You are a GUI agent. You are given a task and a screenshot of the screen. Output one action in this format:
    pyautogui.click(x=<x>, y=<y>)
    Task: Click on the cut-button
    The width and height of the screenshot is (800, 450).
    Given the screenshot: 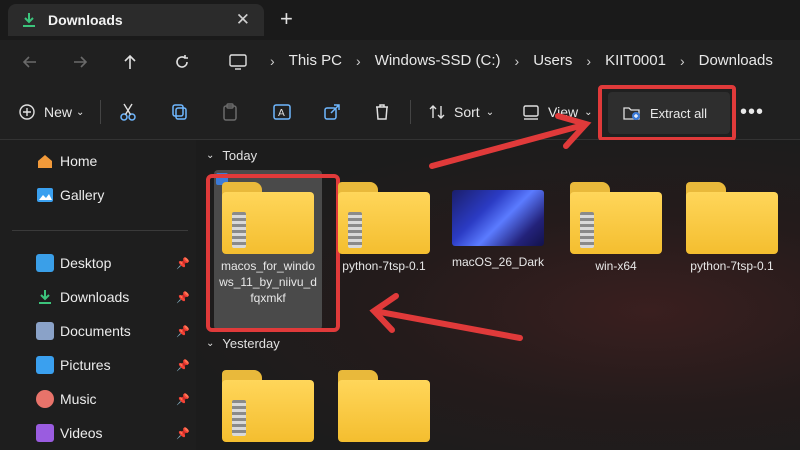 What is the action you would take?
    pyautogui.click(x=128, y=112)
    